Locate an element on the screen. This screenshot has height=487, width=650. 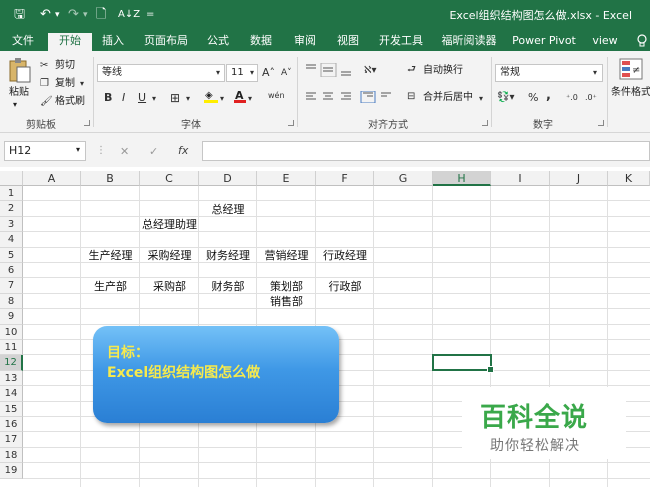
redo-menu-icon: ▾ is located at coordinates (85, 15).